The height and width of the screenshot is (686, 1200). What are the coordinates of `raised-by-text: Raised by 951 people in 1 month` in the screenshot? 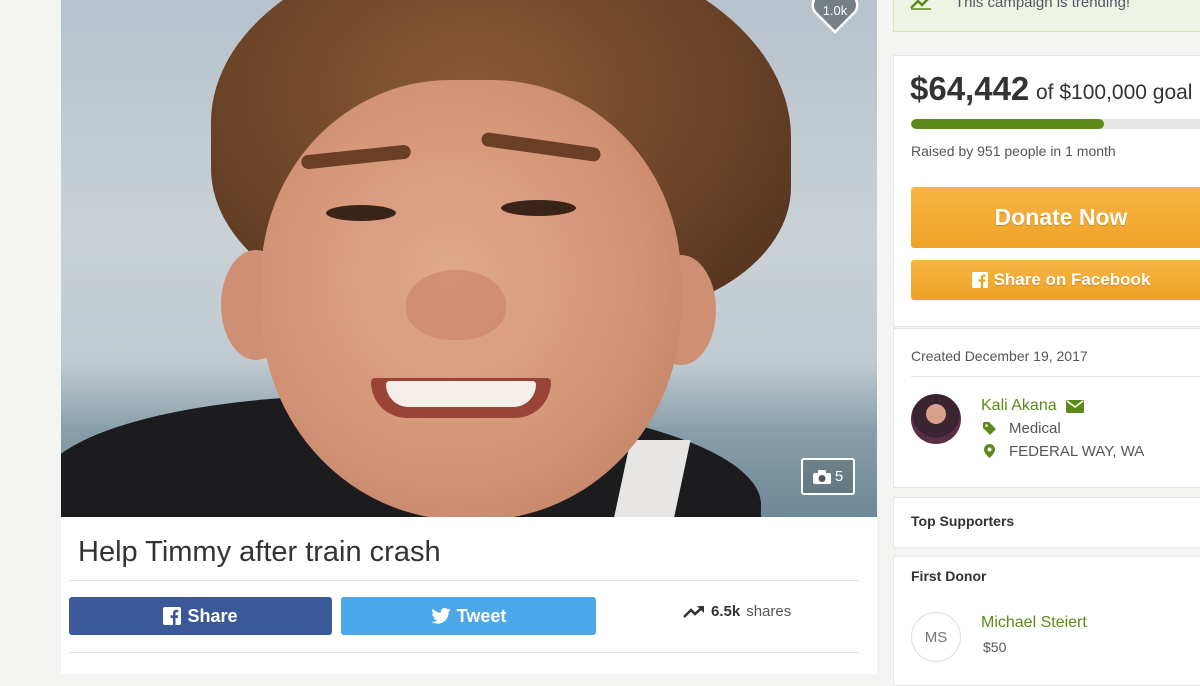 It's located at (1013, 151).